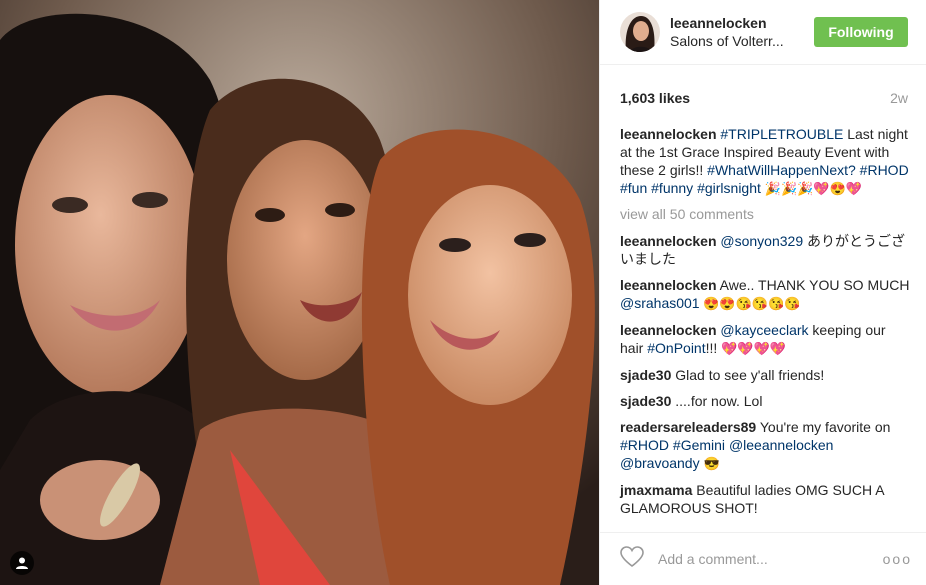 Image resolution: width=926 pixels, height=585 pixels. Describe the element at coordinates (688, 427) in the screenshot. I see `comment-username: readersareleaders89` at that location.